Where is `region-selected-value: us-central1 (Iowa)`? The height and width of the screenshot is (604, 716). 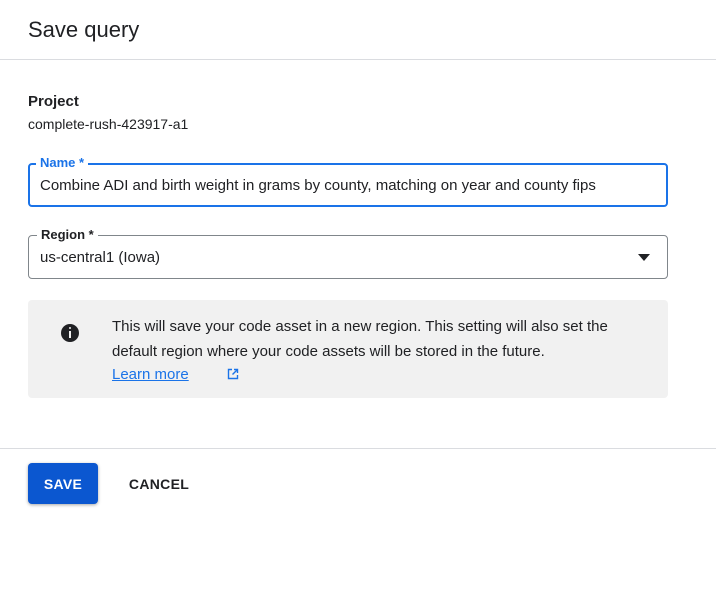
region-selected-value: us-central1 (Iowa) is located at coordinates (100, 257).